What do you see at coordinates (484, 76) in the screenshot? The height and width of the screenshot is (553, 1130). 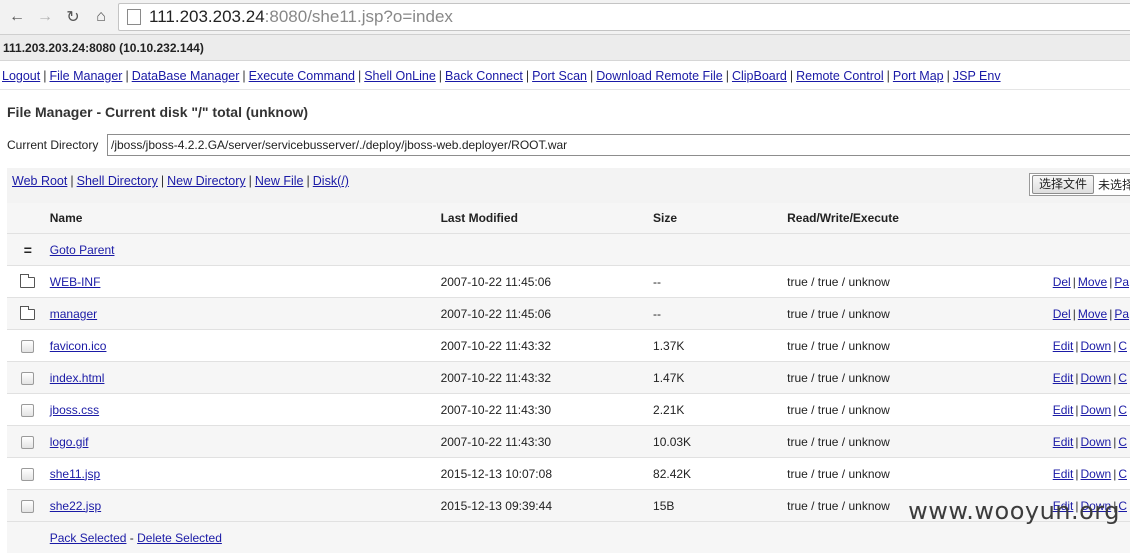 I see `menu-link-back-connect: Back Connect` at bounding box center [484, 76].